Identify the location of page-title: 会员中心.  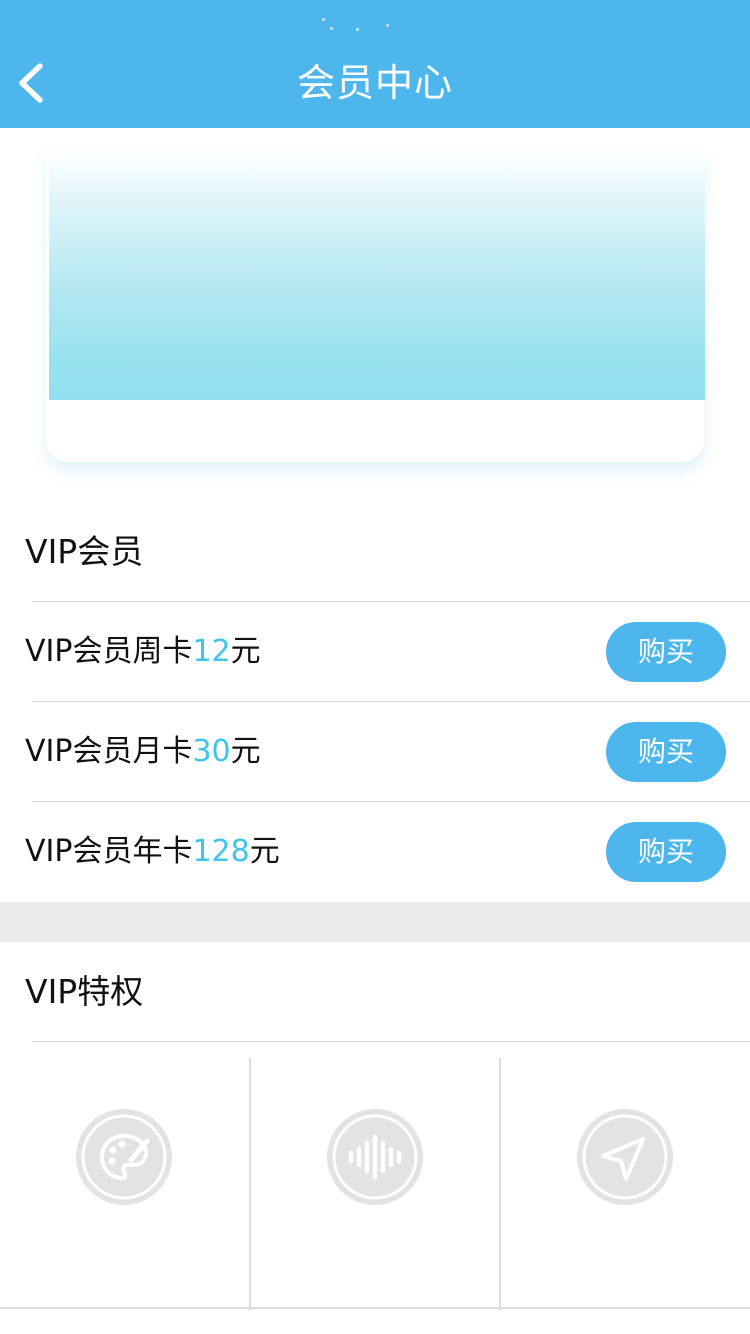
(374, 83).